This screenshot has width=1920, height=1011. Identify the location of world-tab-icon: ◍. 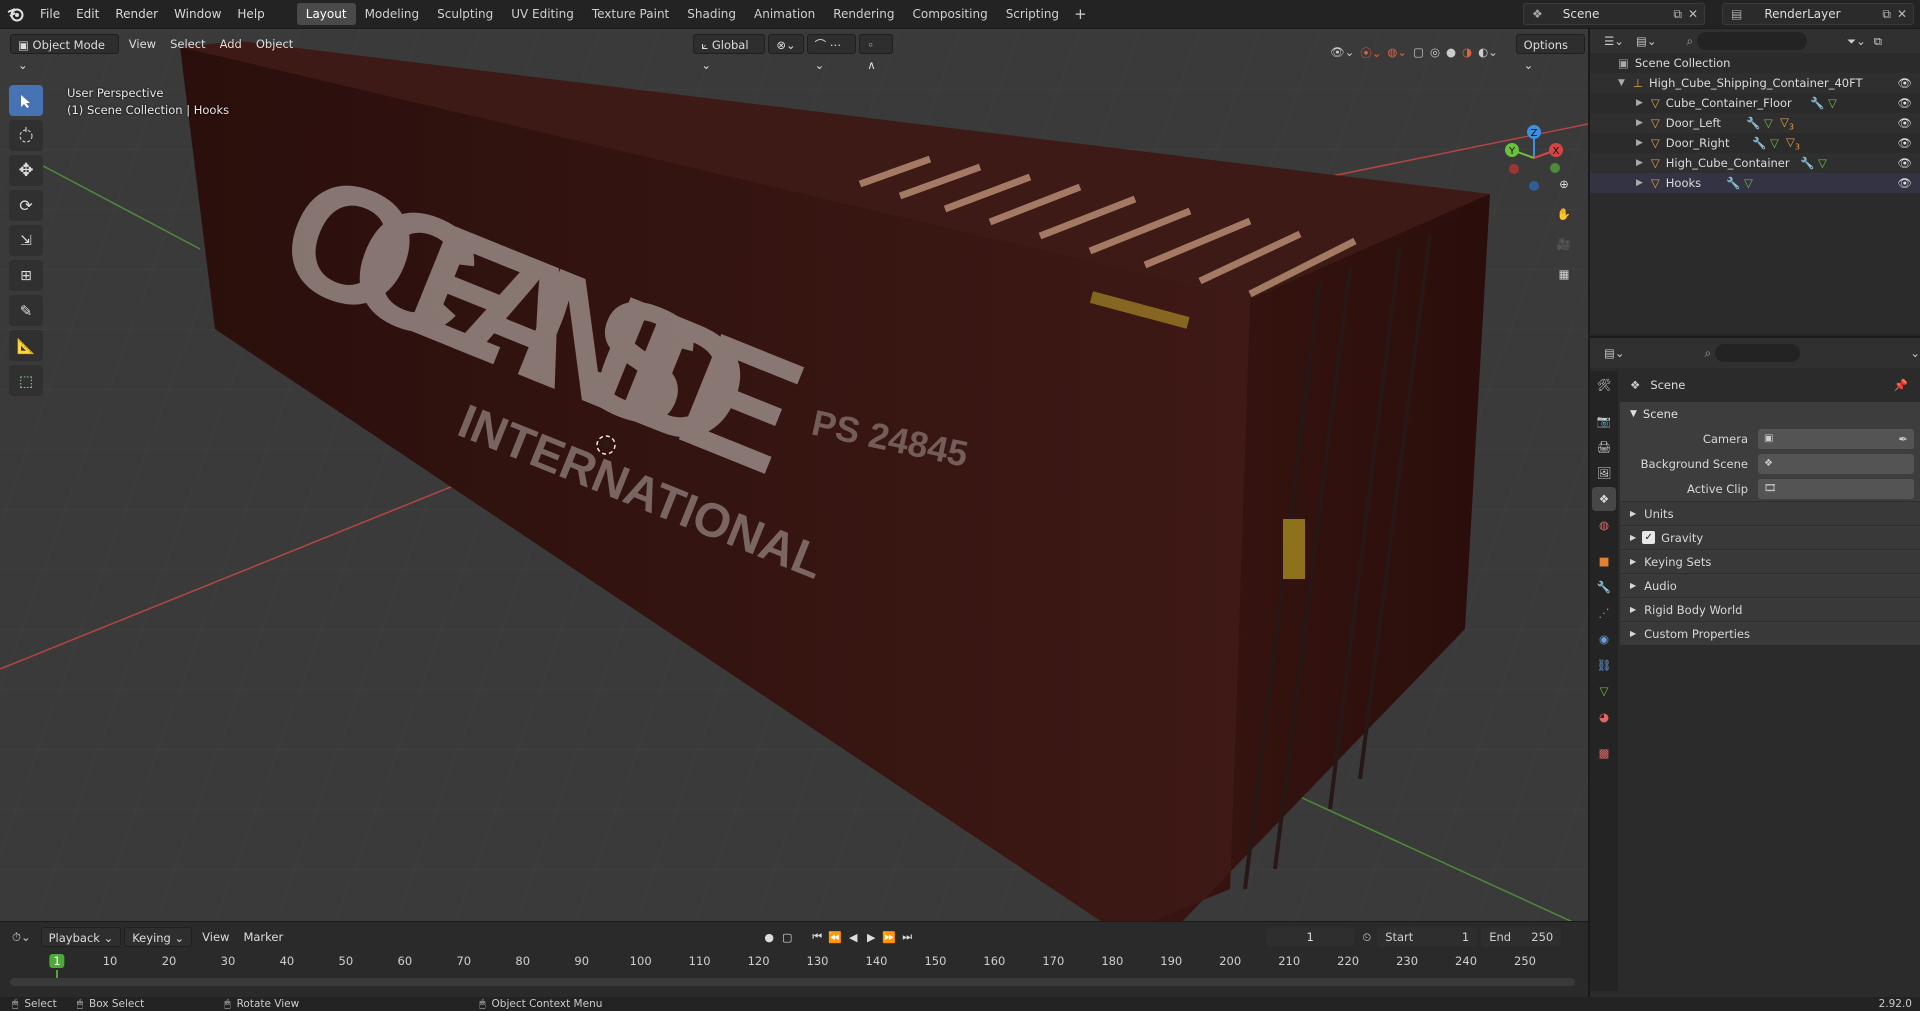
(1604, 525).